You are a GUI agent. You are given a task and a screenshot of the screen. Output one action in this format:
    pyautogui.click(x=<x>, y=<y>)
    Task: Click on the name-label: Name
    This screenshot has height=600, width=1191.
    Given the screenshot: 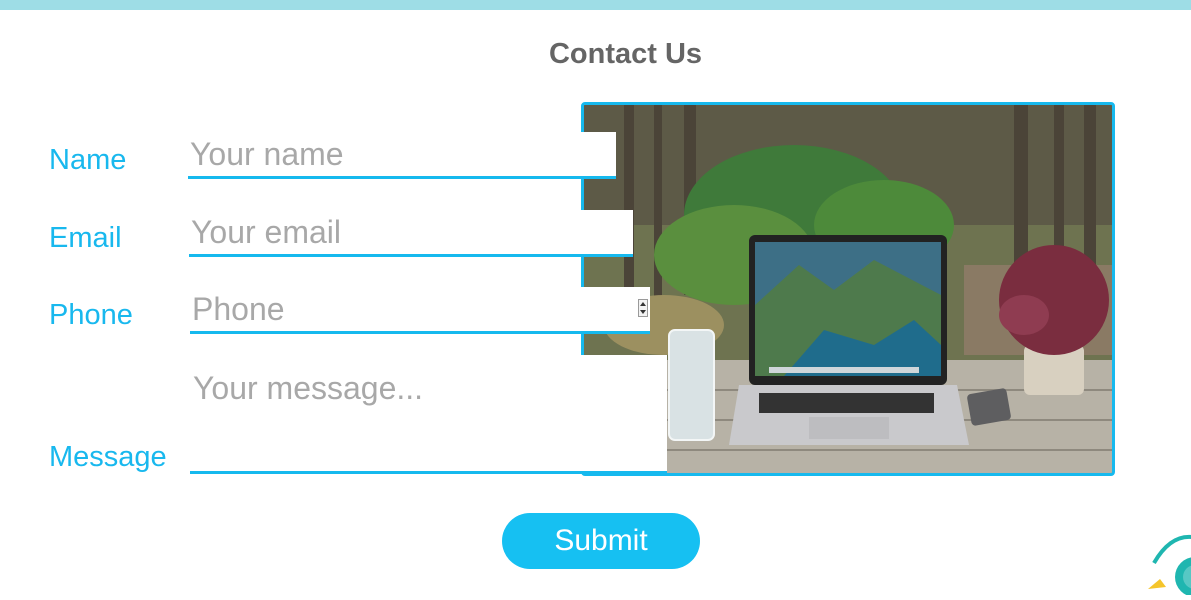 What is the action you would take?
    pyautogui.click(x=88, y=160)
    